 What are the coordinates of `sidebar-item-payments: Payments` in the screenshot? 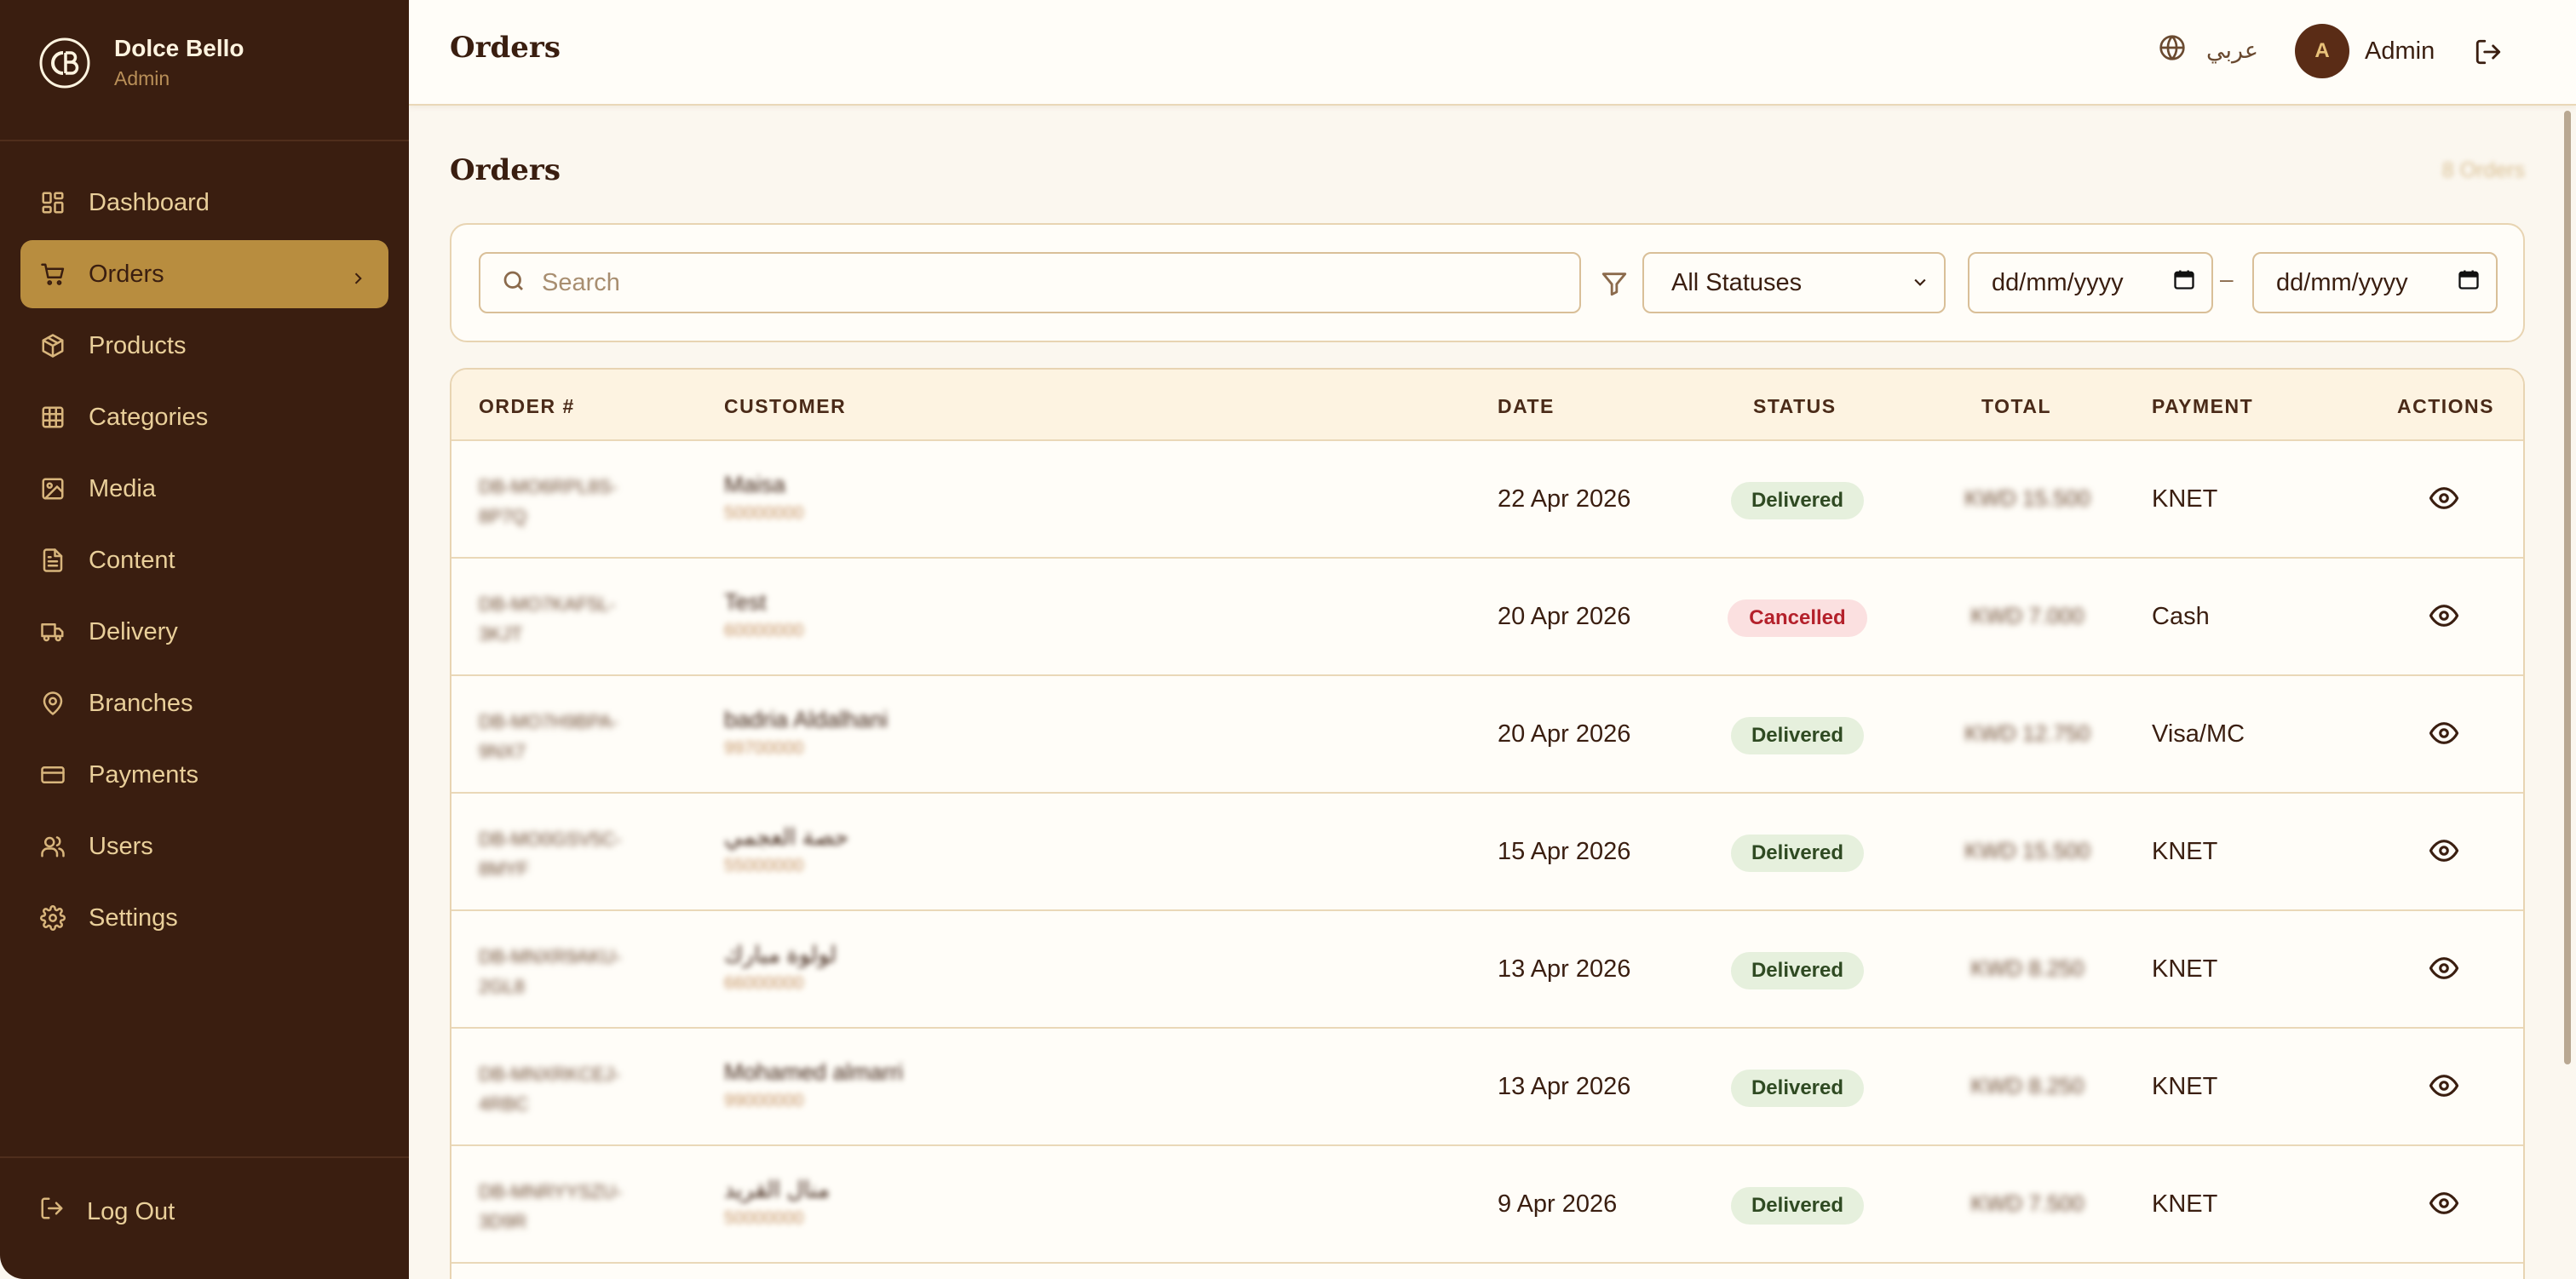 It's located at (204, 775).